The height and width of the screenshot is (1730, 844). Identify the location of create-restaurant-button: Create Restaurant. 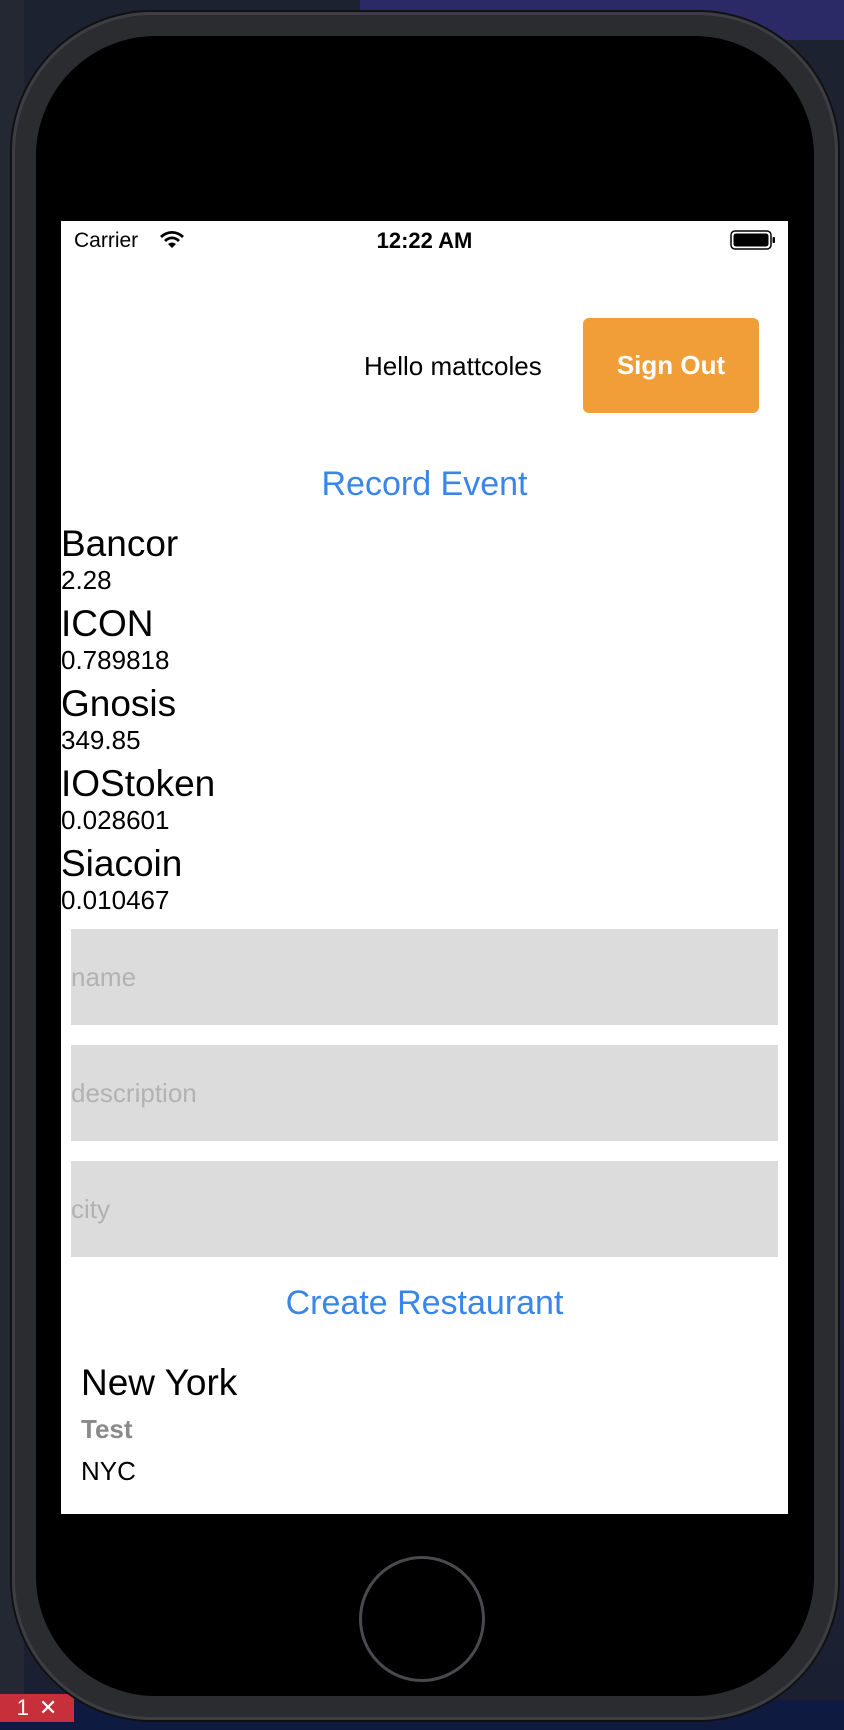
(424, 1303).